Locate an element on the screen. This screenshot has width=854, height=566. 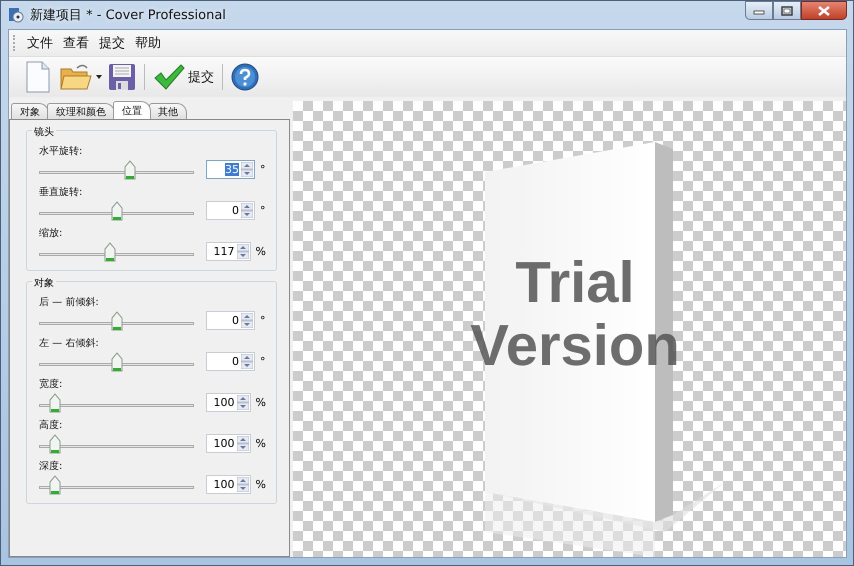
slider-label: 后 — 前倾斜: is located at coordinates (69, 302).